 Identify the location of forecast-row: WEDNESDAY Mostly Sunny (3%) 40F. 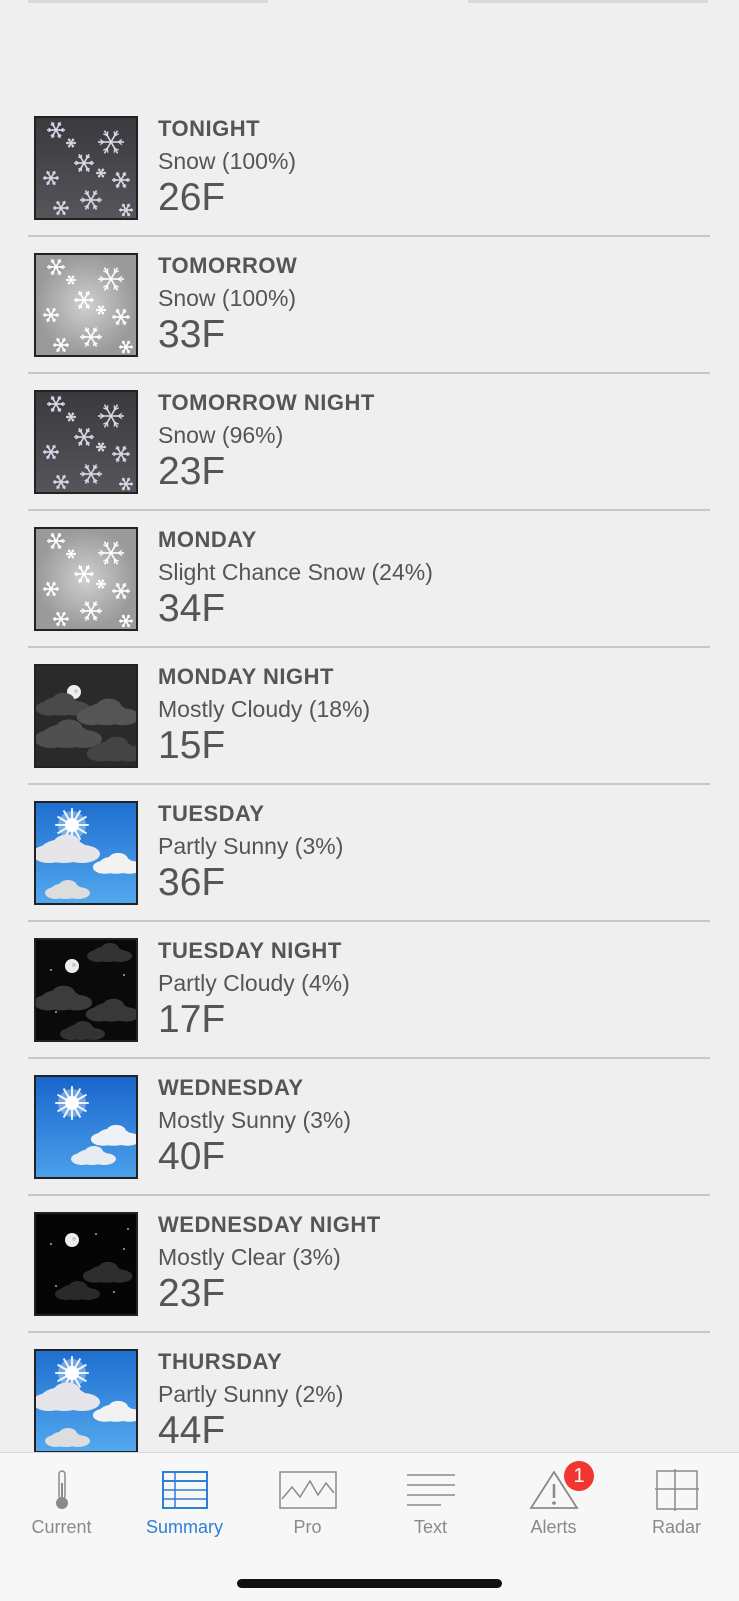
(369, 1127).